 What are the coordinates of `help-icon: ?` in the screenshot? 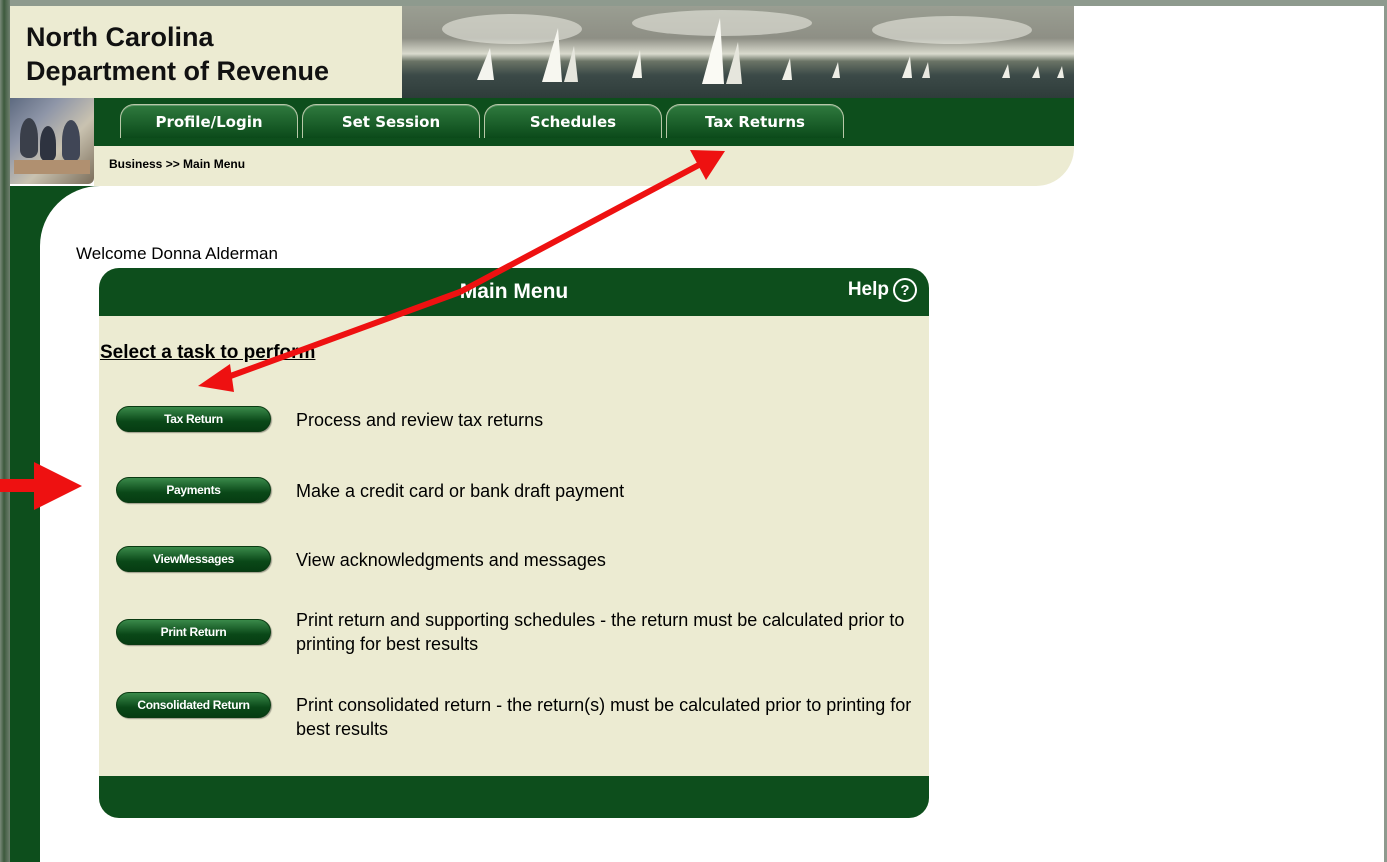 It's located at (905, 290).